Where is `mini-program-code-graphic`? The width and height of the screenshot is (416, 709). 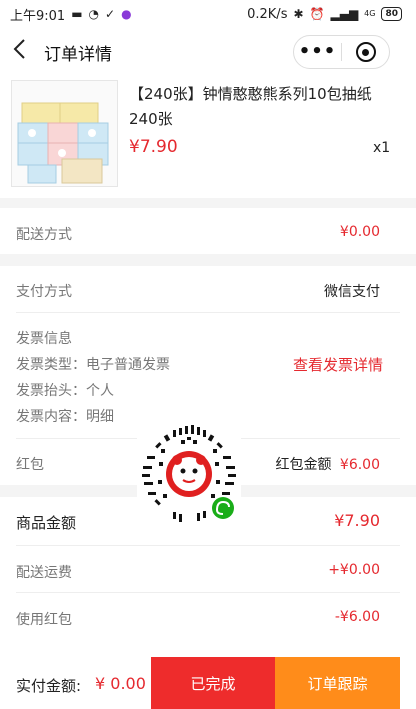
mini-program-code-graphic is located at coordinates (189, 473).